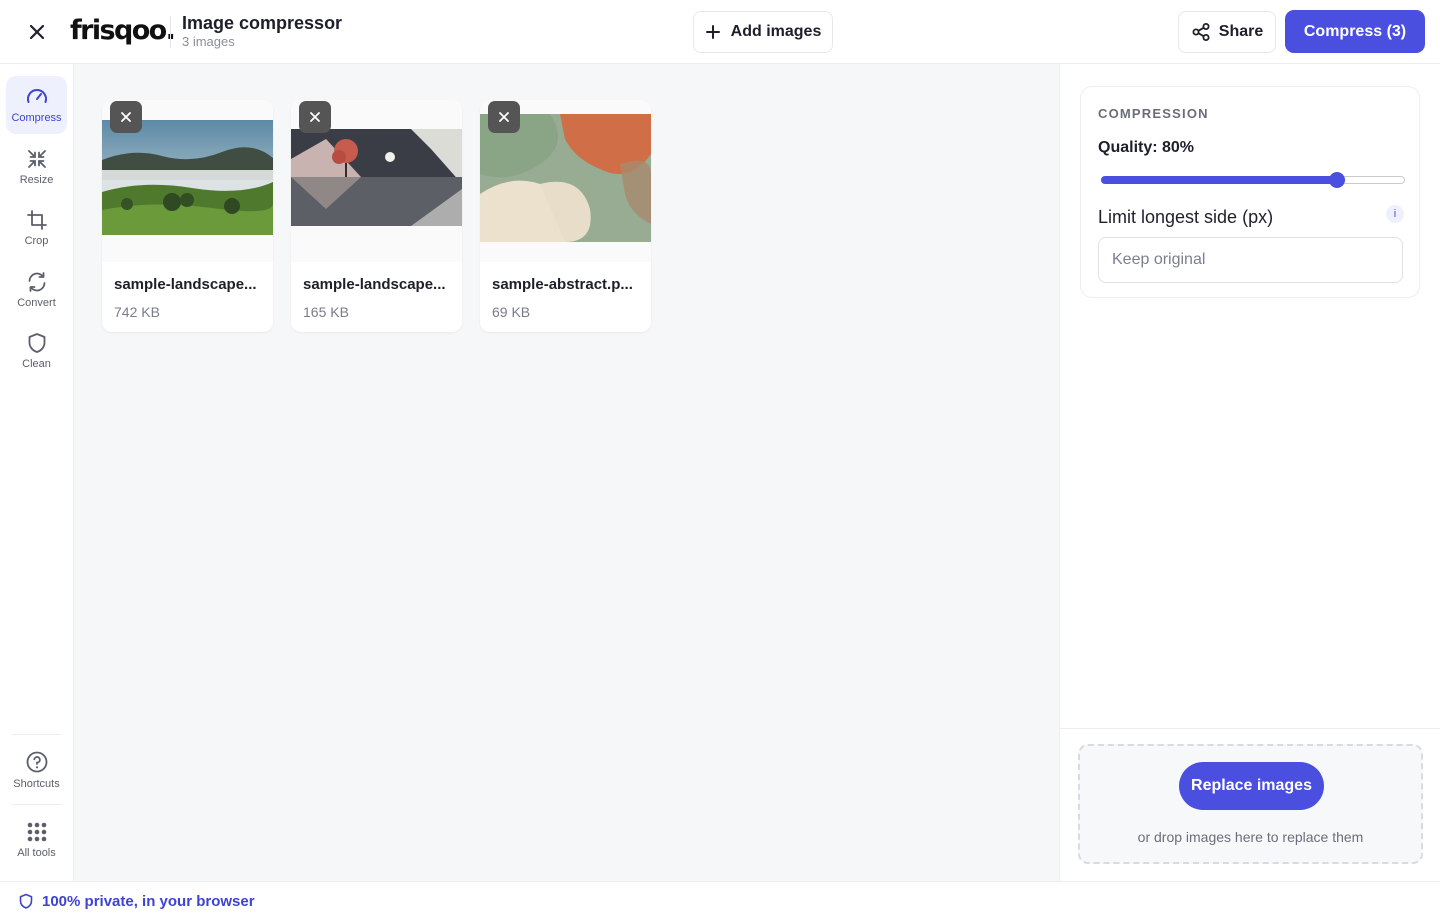 Image resolution: width=1440 pixels, height=923 pixels. Describe the element at coordinates (208, 41) in the screenshot. I see `image-count: 3 images` at that location.